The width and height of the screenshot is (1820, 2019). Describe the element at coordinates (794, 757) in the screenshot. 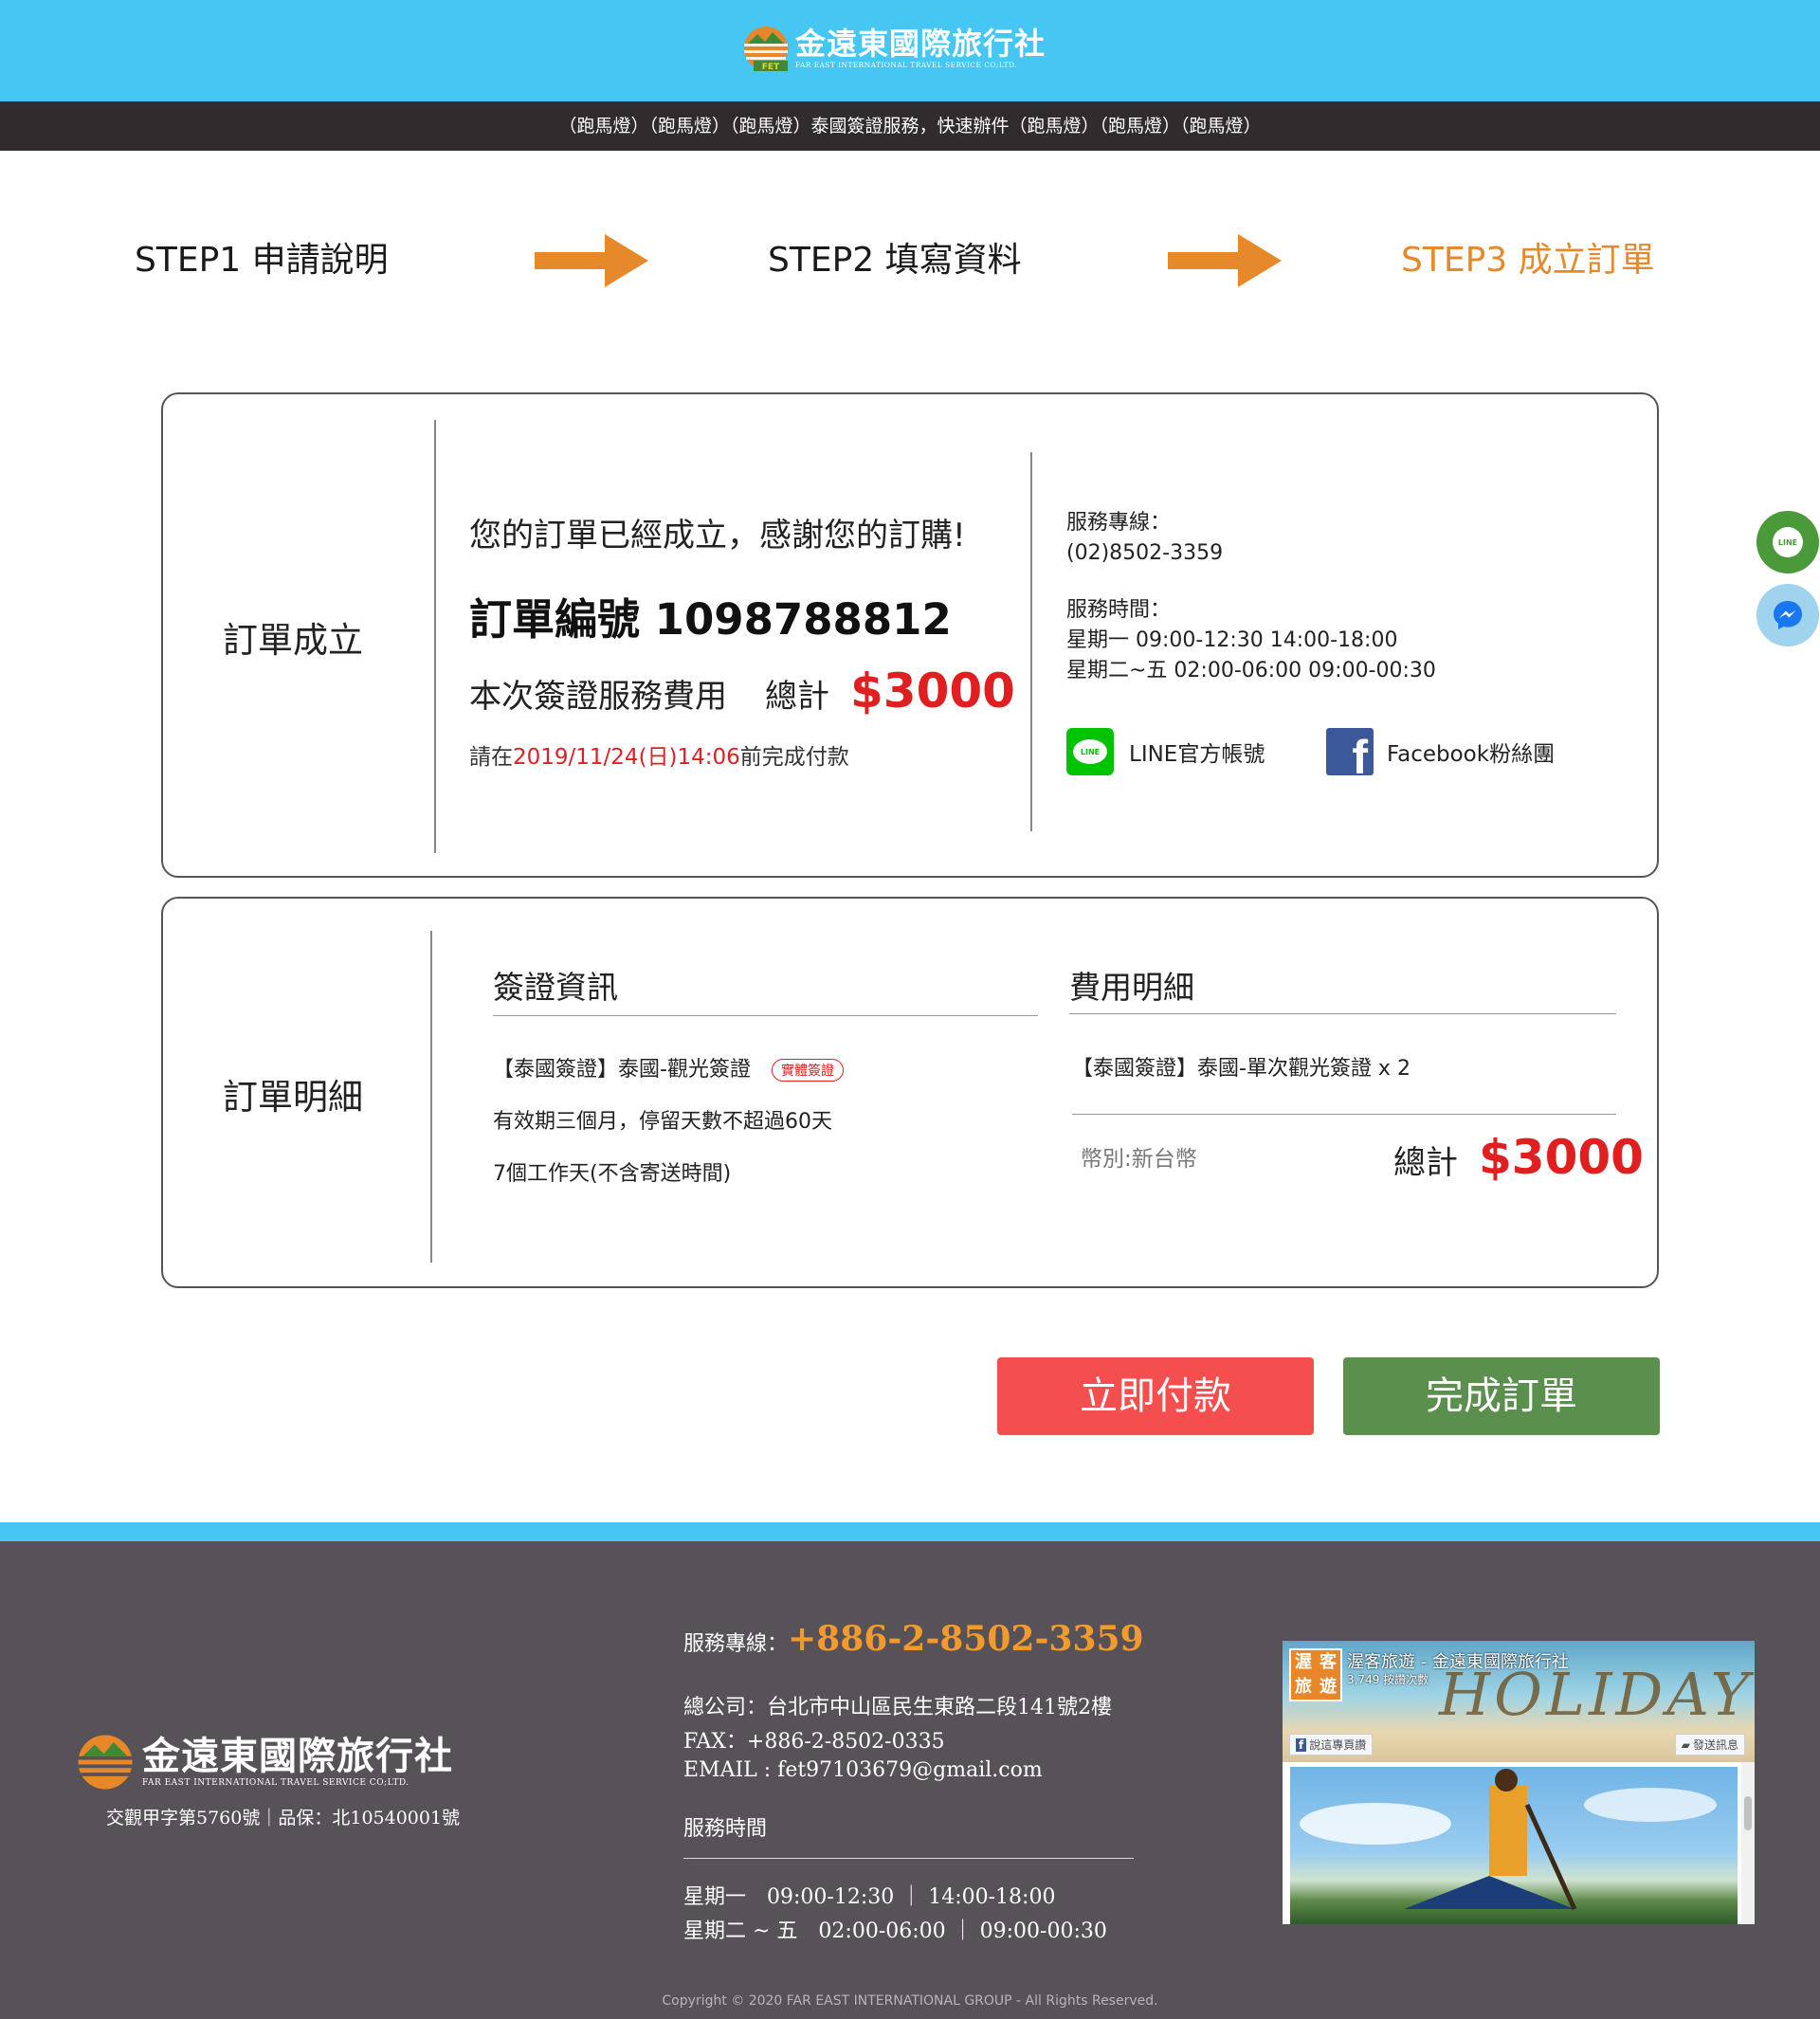

I see `deadline-suffix: 前完成付款` at that location.